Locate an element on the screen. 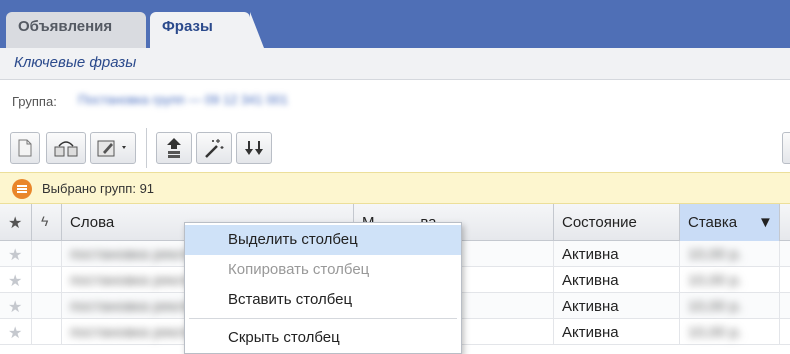  col-lightning: ϟ is located at coordinates (47, 222).